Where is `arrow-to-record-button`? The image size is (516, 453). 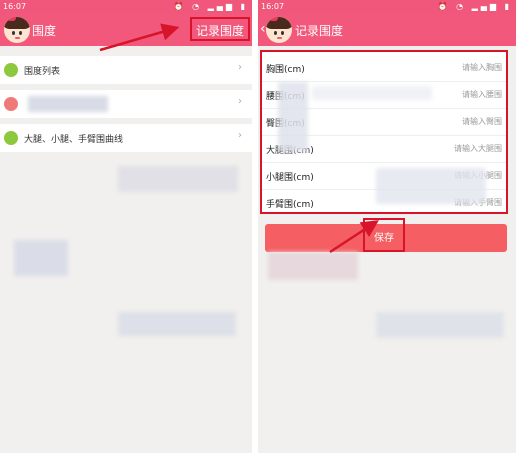 arrow-to-record-button is located at coordinates (139, 37).